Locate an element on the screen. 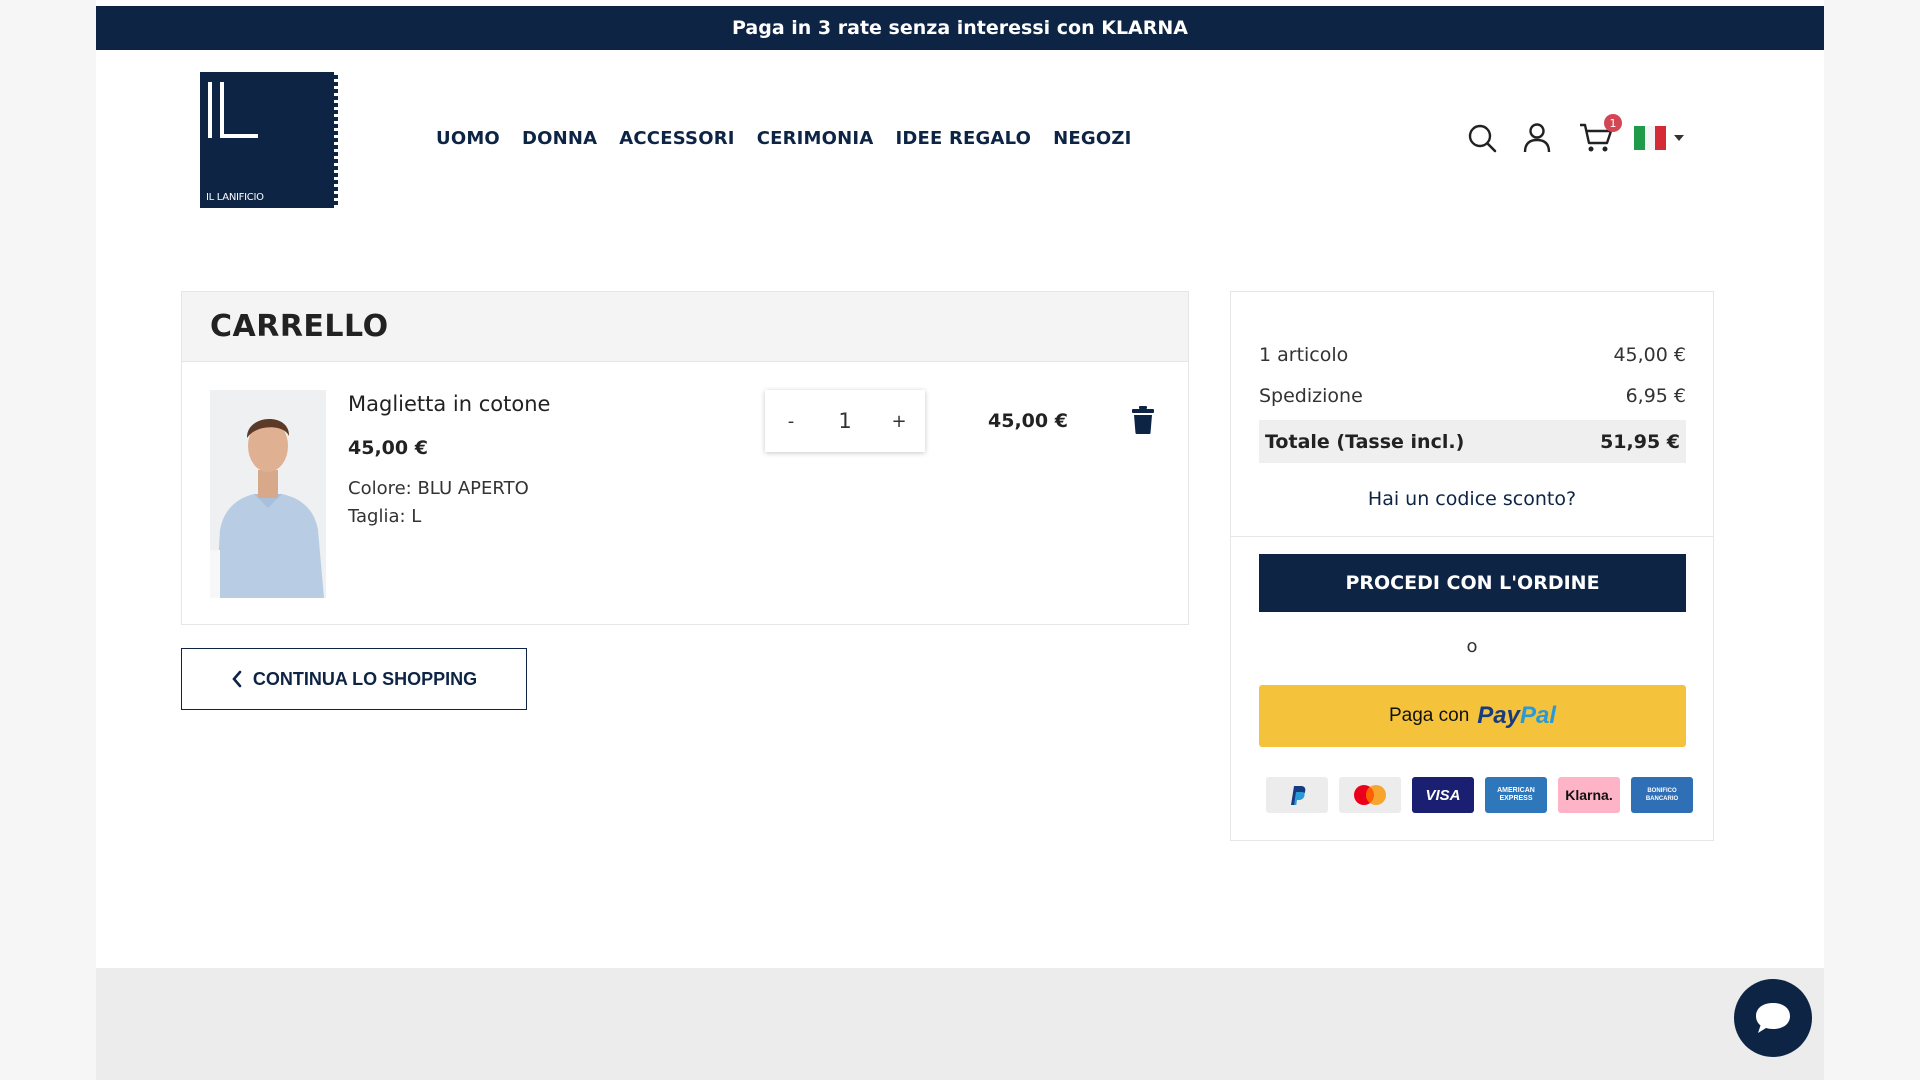  nav-cerimonia: CERIMONIA is located at coordinates (815, 138).